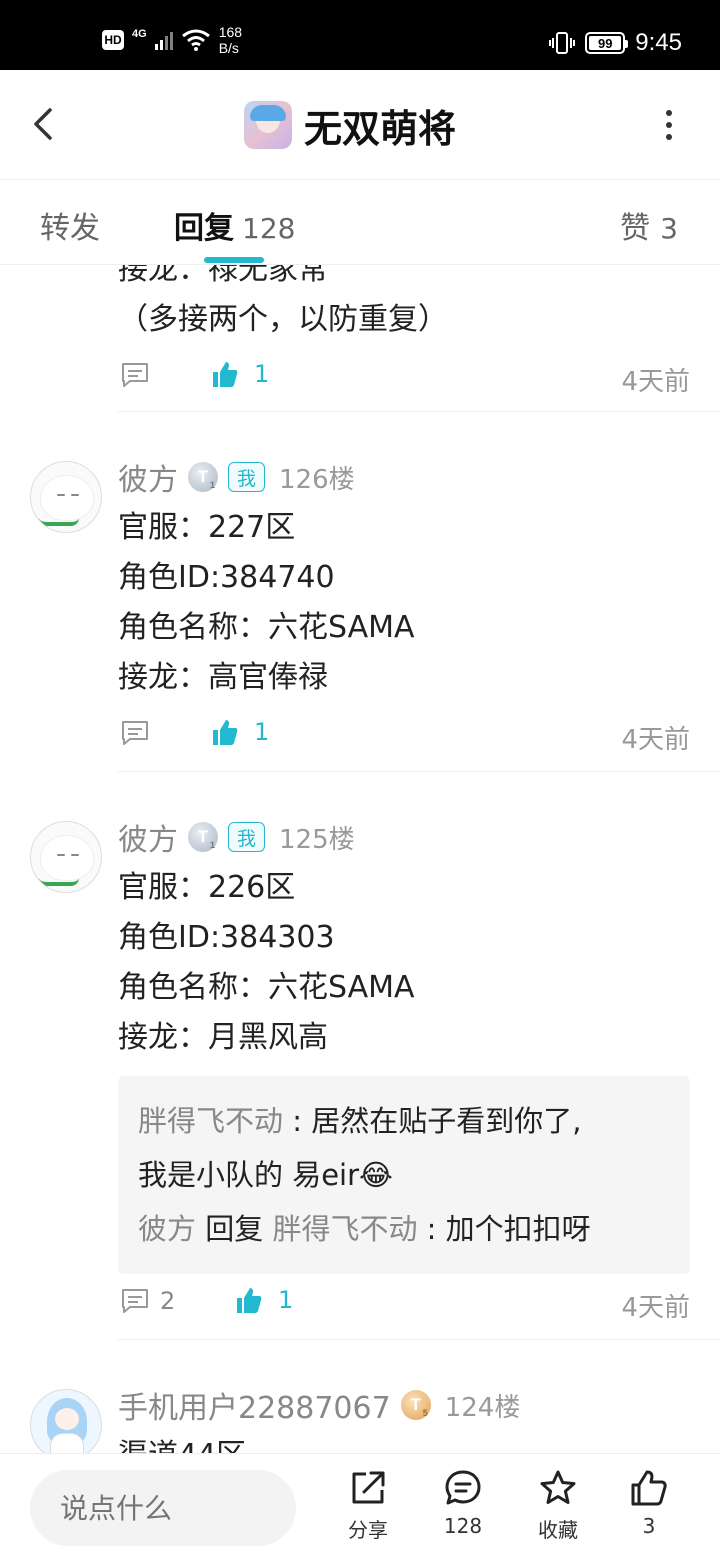 The height and width of the screenshot is (1560, 720). I want to click on bottom-action-bar: 分享 128 收藏 3, so click(360, 1506).